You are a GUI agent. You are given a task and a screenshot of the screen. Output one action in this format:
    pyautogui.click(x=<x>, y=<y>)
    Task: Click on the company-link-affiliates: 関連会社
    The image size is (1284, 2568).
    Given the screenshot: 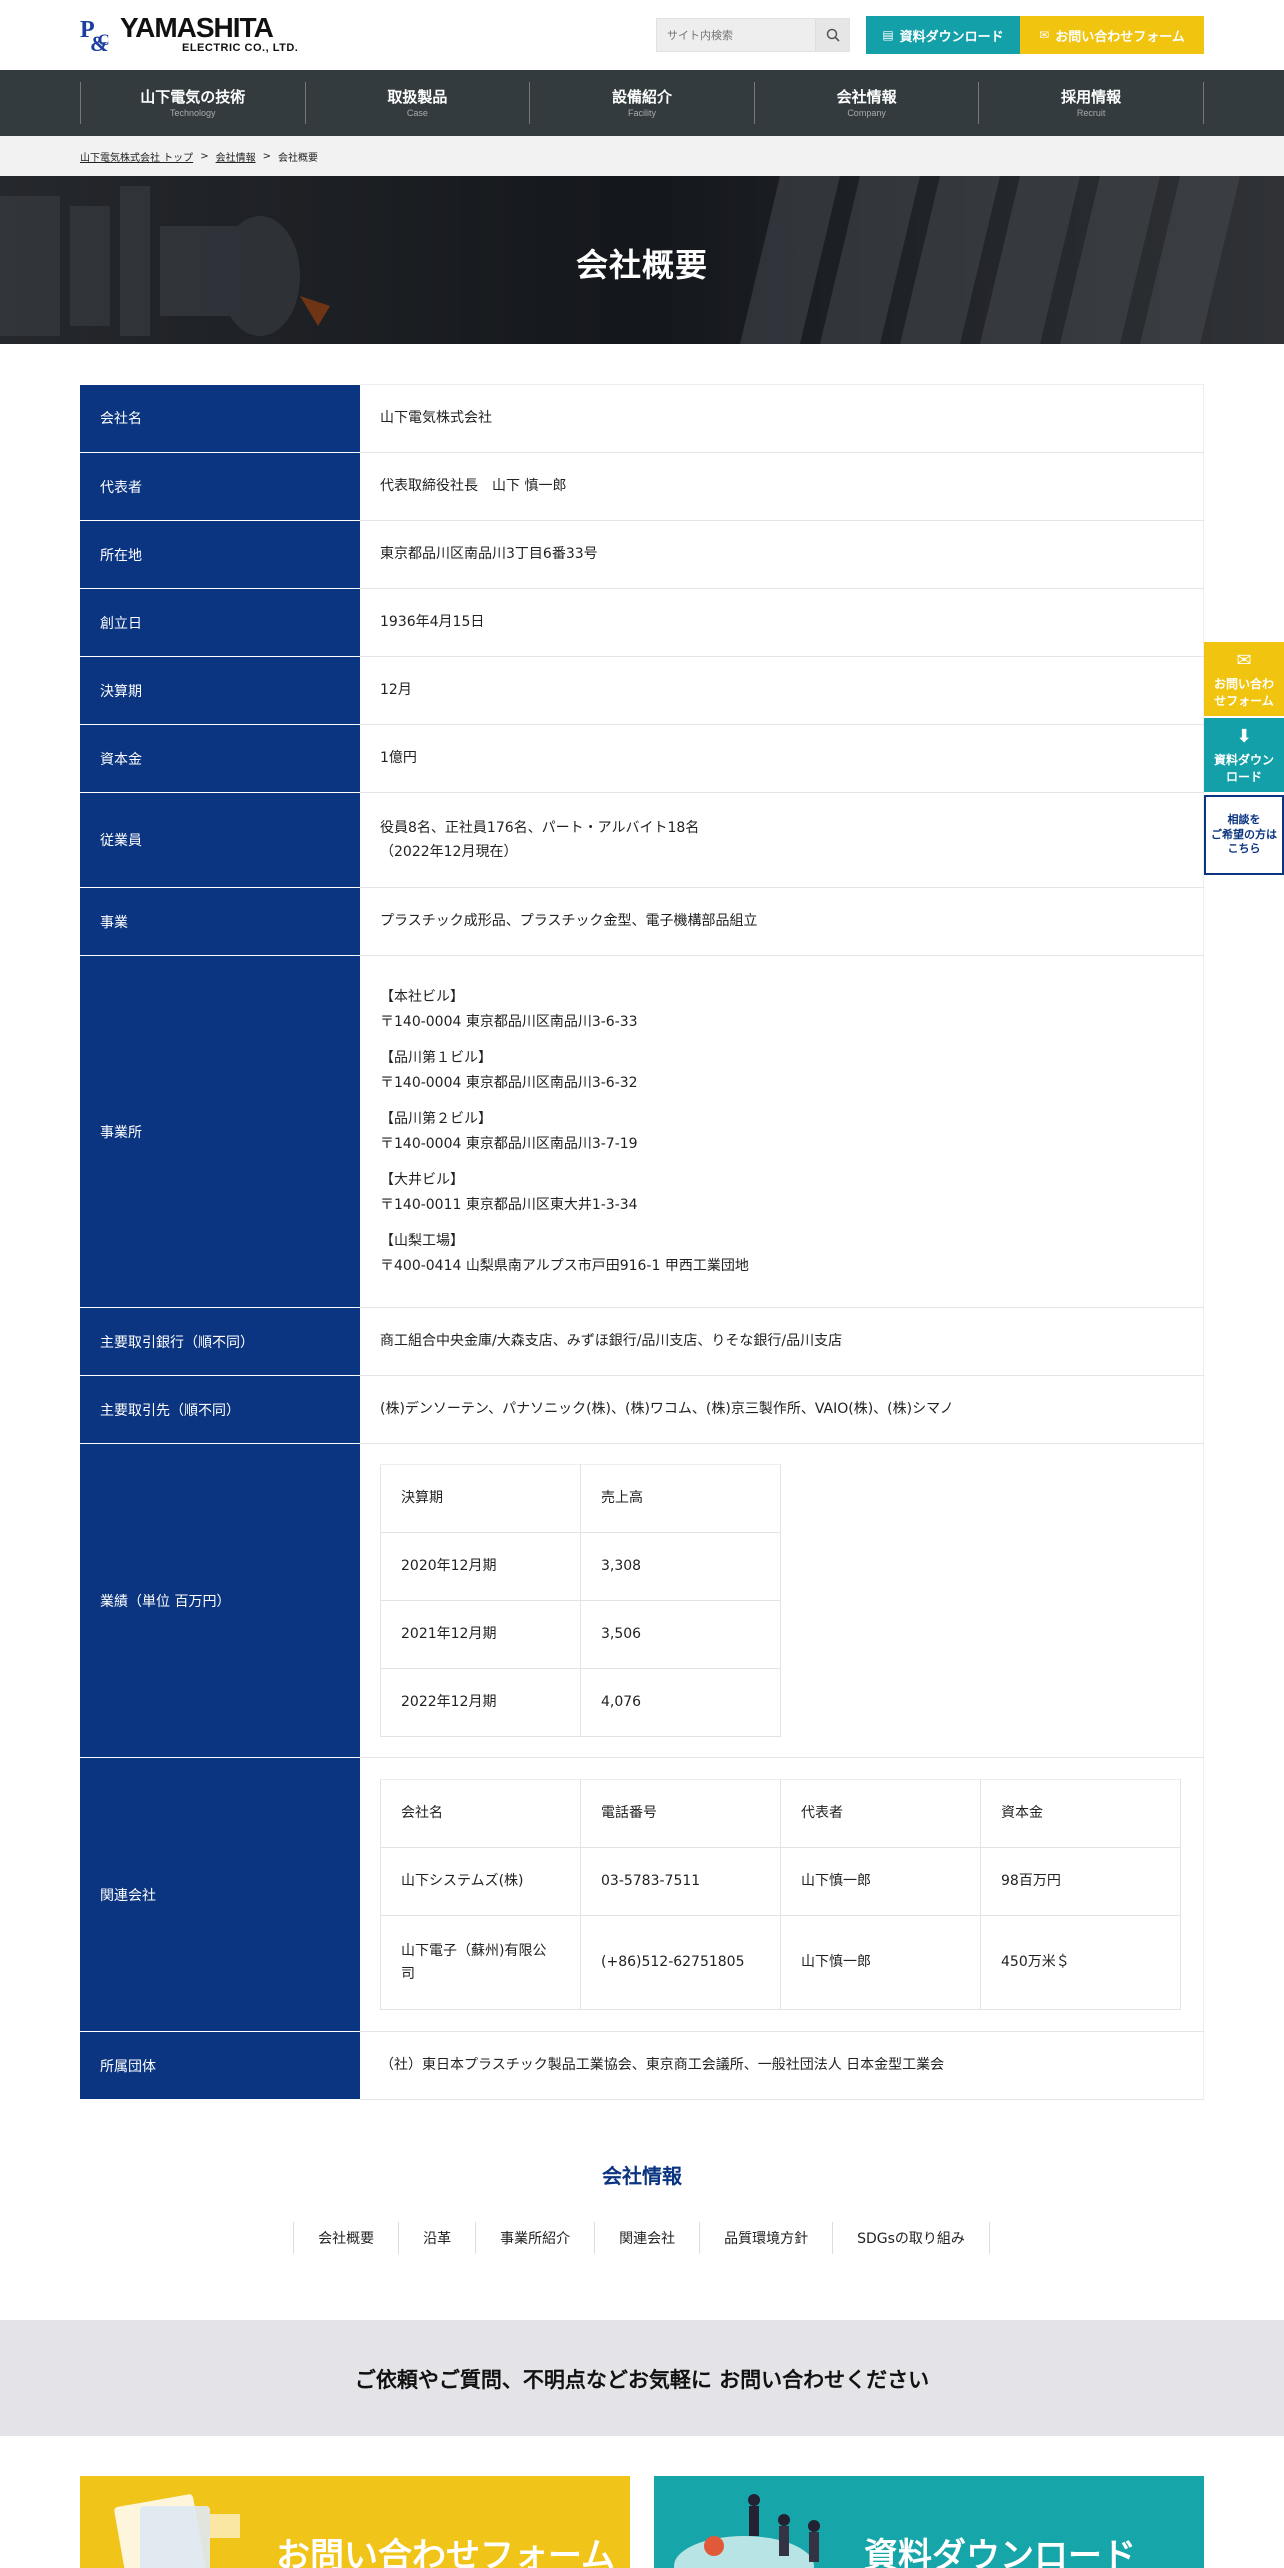 What is the action you would take?
    pyautogui.click(x=647, y=2238)
    